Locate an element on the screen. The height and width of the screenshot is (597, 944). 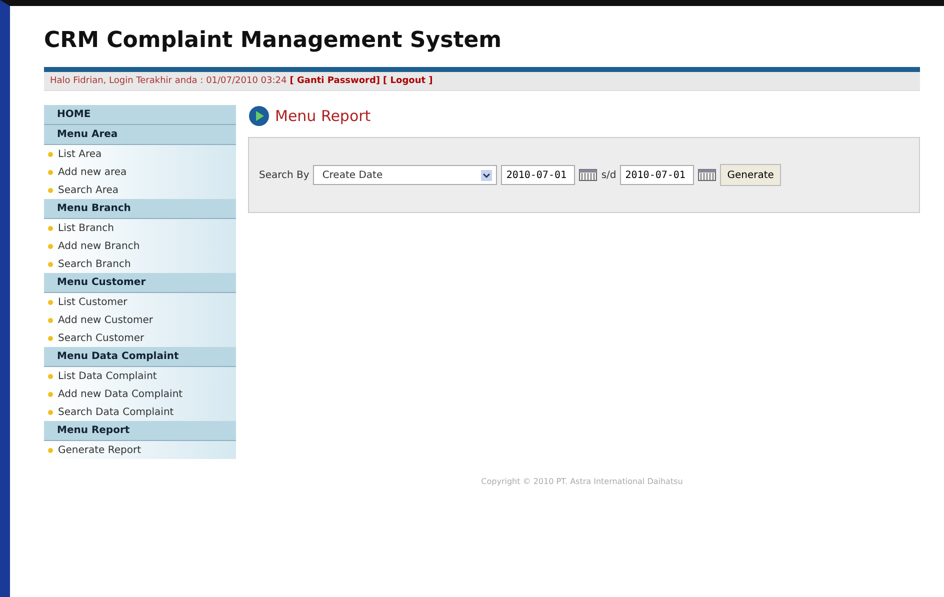
menu-item: Add new Branch is located at coordinates (140, 246).